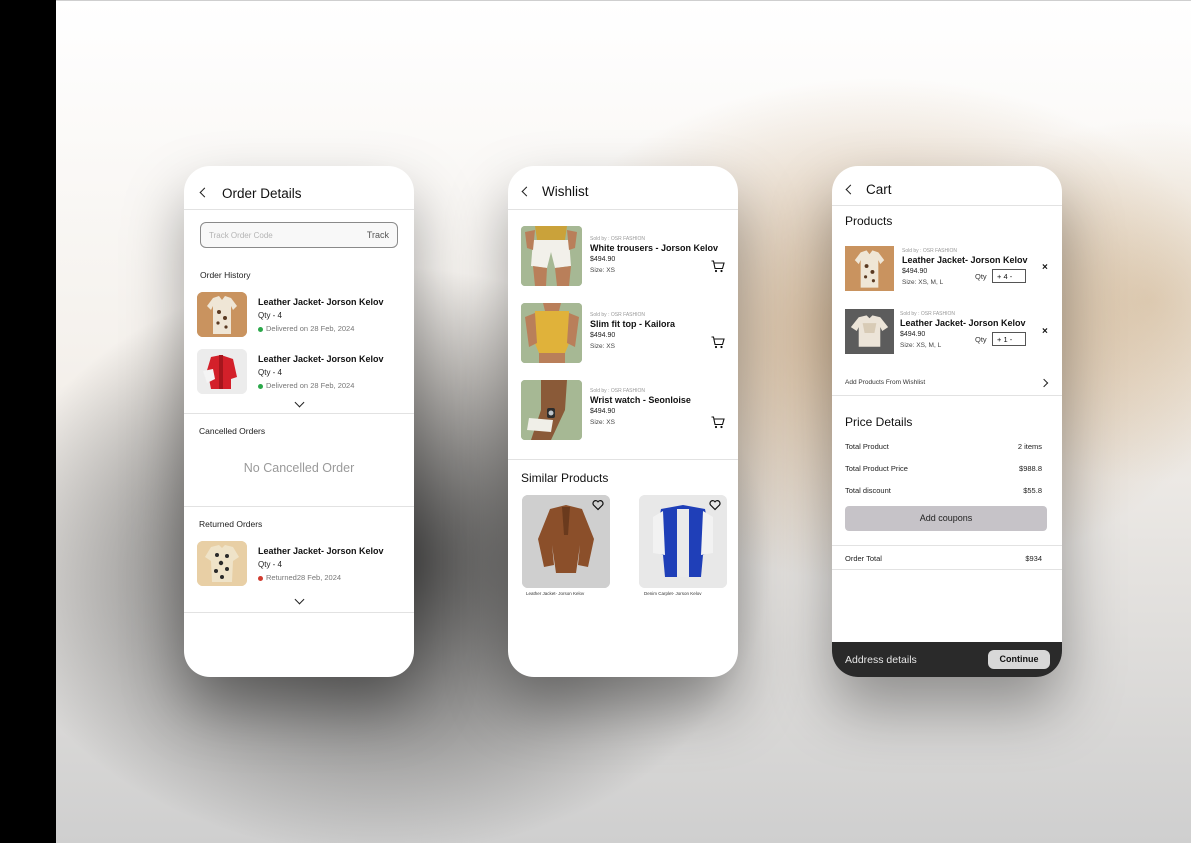 The height and width of the screenshot is (843, 1191). I want to click on wishlist-item-3-image, so click(551, 410).